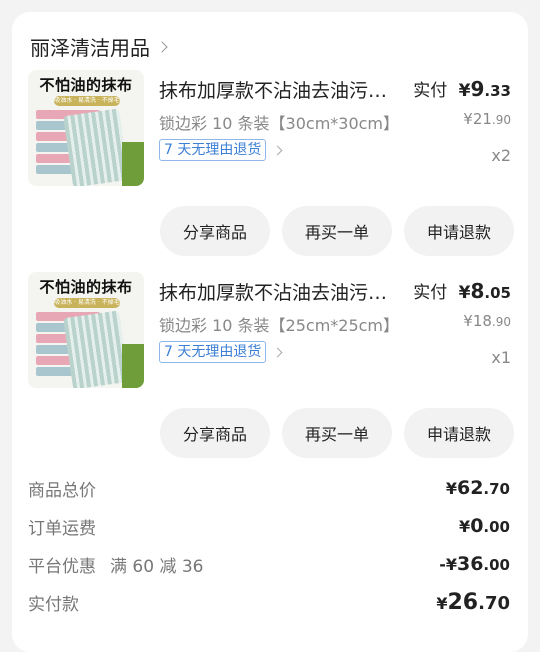 This screenshot has height=652, width=540. What do you see at coordinates (62, 566) in the screenshot?
I see `discount-label: 平台优惠` at bounding box center [62, 566].